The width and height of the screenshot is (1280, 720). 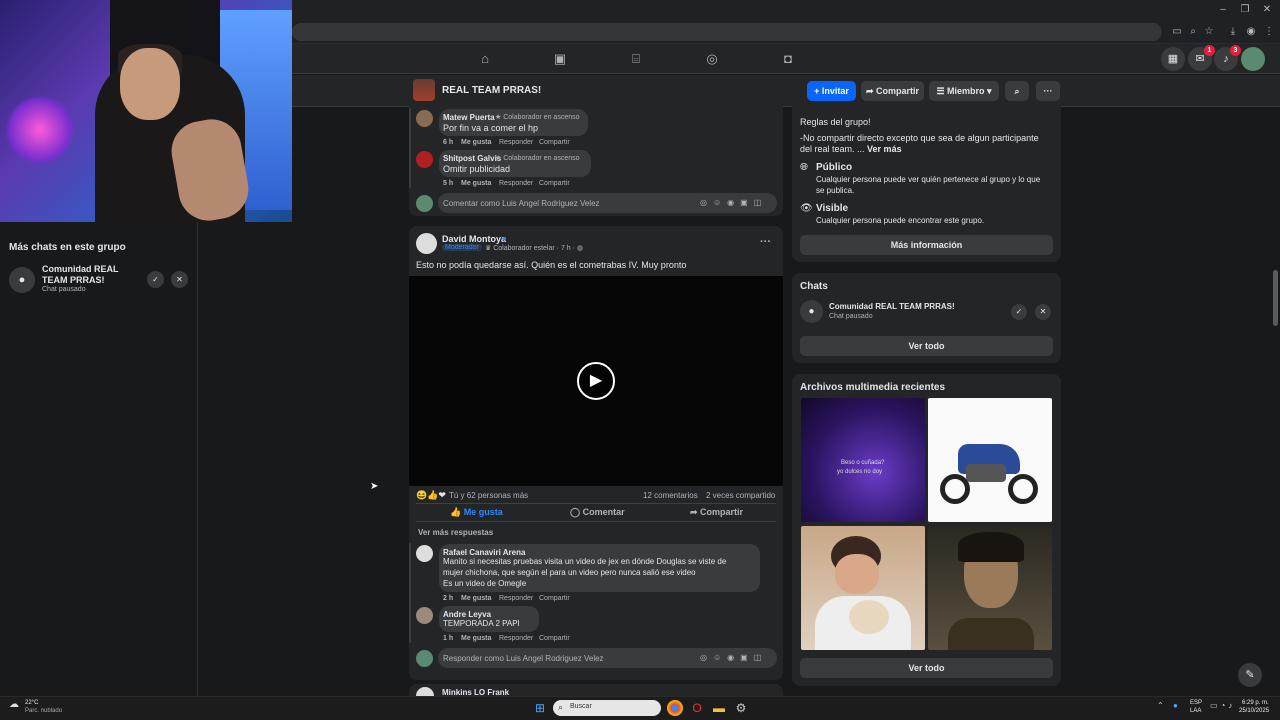 What do you see at coordinates (484, 552) in the screenshot?
I see `comment-author: Rafael Canaviri Arena` at bounding box center [484, 552].